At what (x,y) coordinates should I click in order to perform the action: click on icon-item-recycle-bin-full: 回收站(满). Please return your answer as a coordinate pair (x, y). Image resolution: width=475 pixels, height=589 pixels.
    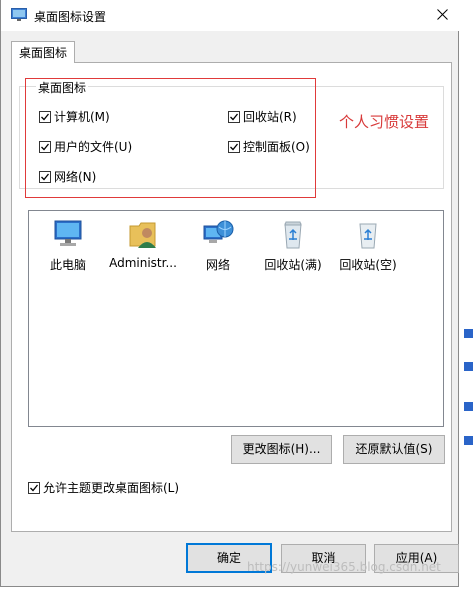
    Looking at the image, I should click on (293, 245).